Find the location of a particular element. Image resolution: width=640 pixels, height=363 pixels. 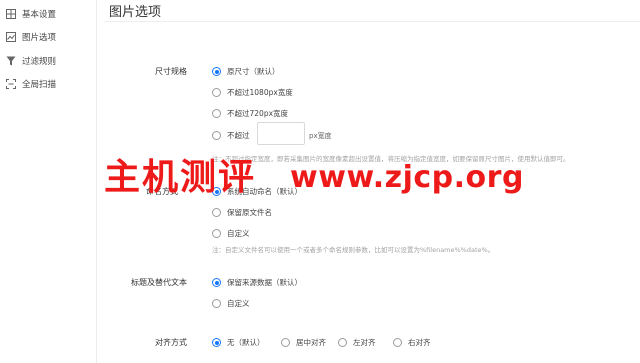

align-option-left: 左对齐 is located at coordinates (357, 342).